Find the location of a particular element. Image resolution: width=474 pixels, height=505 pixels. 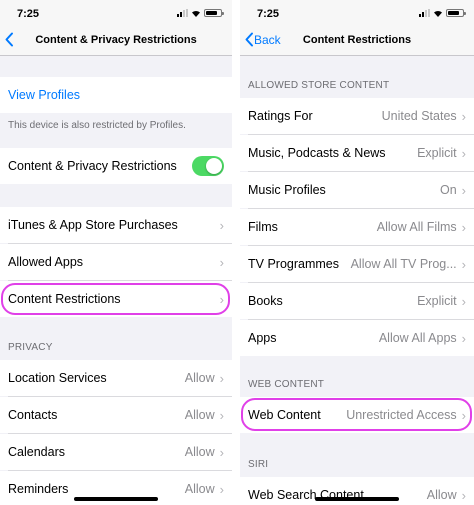

list-item-content-restrictions: Content Restrictions › is located at coordinates (116, 299).